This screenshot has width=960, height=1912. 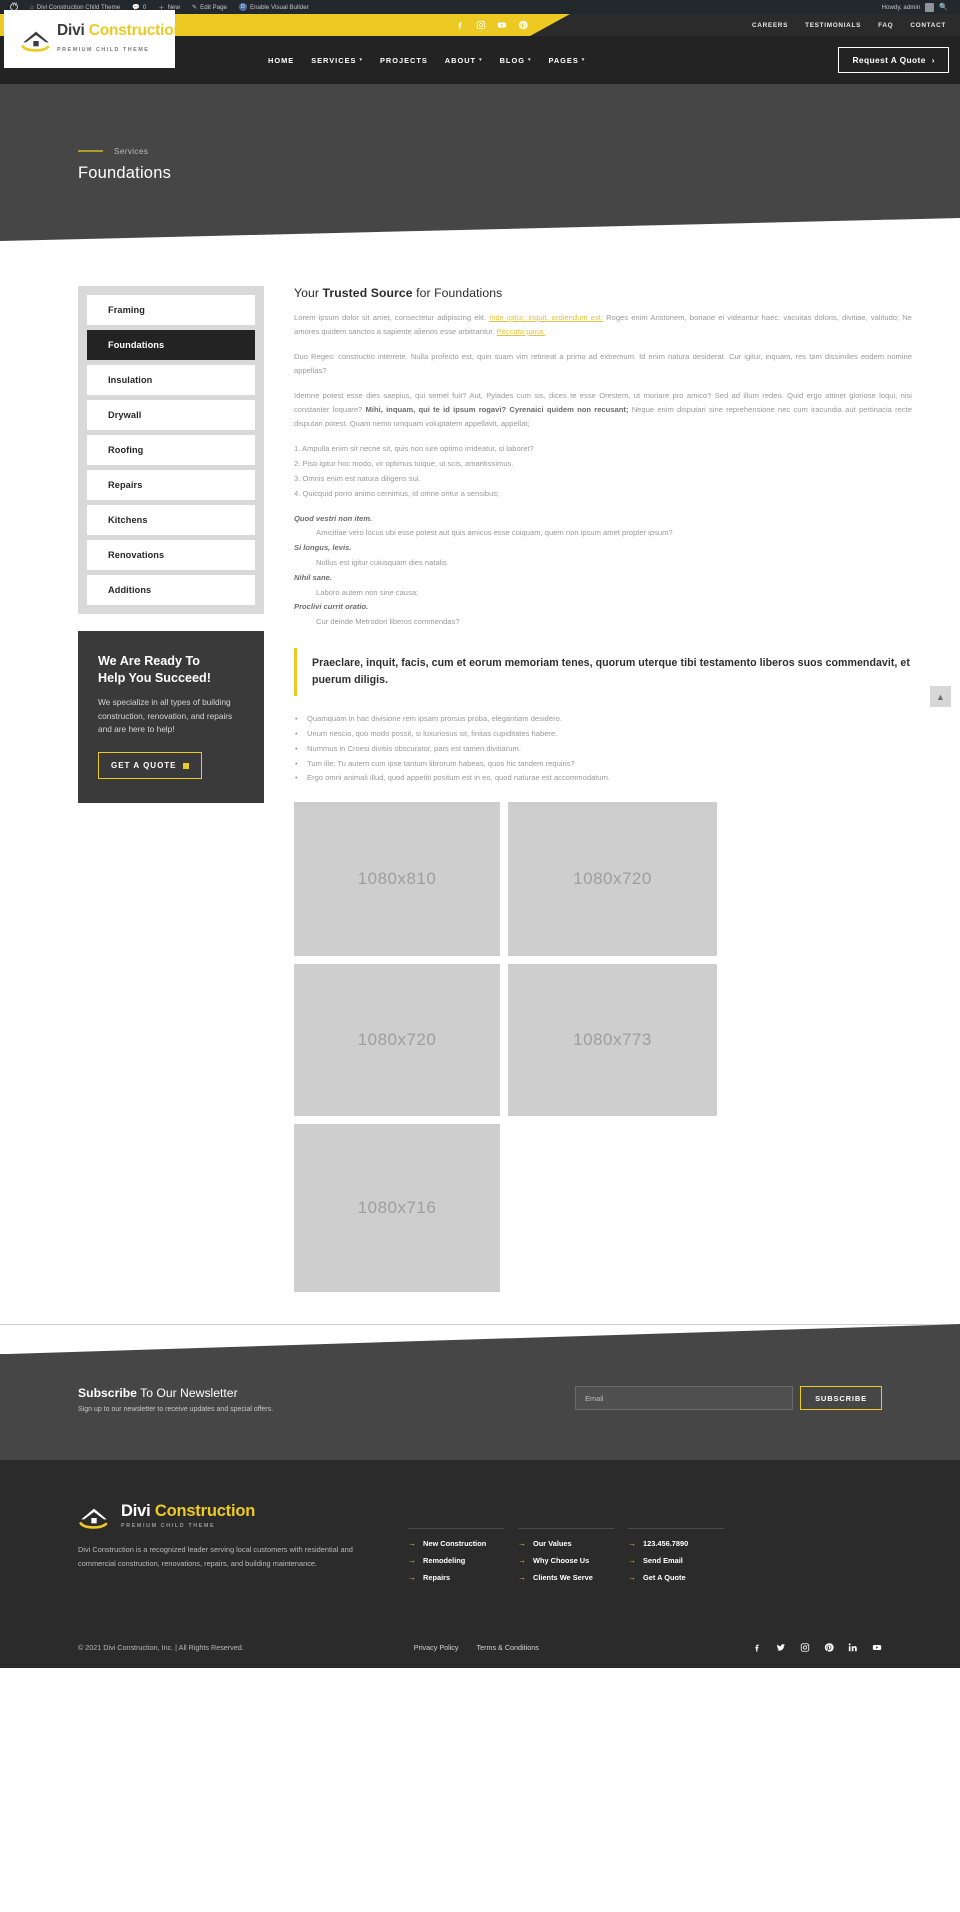 I want to click on sidebar-item-repairs: Repairs, so click(x=171, y=485).